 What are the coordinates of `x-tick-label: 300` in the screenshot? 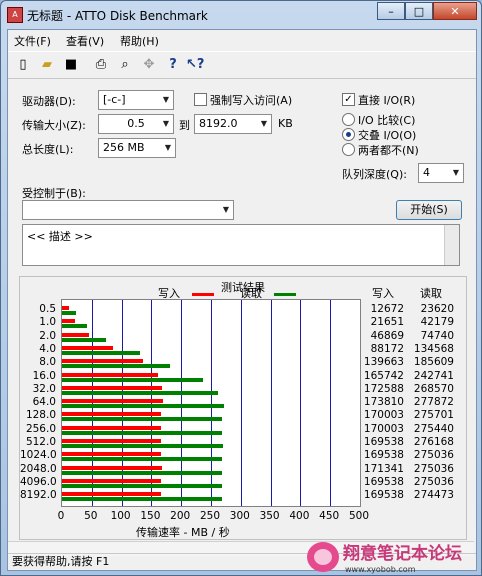 It's located at (239, 516).